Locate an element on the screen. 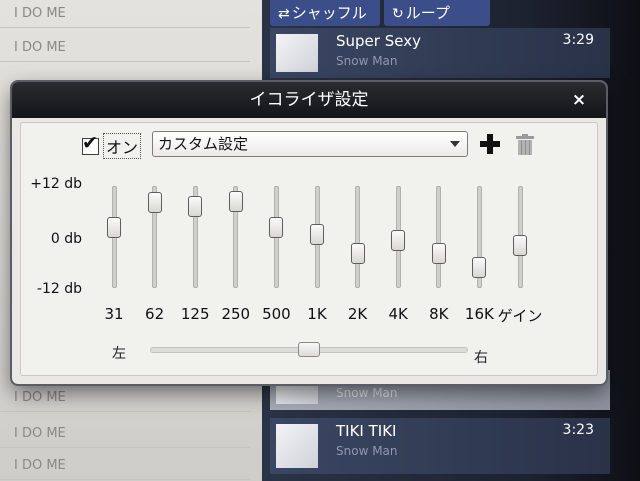  delete-preset-button is located at coordinates (525, 145).